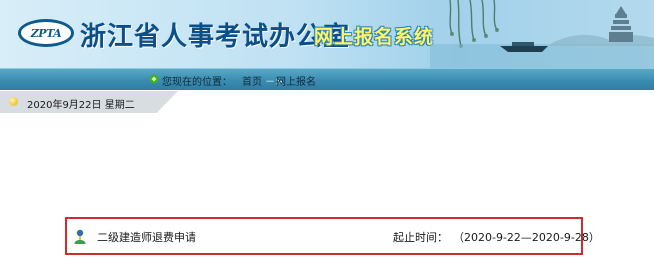 This screenshot has width=654, height=261. What do you see at coordinates (197, 82) in the screenshot?
I see `location-label: 您现在的位置：` at bounding box center [197, 82].